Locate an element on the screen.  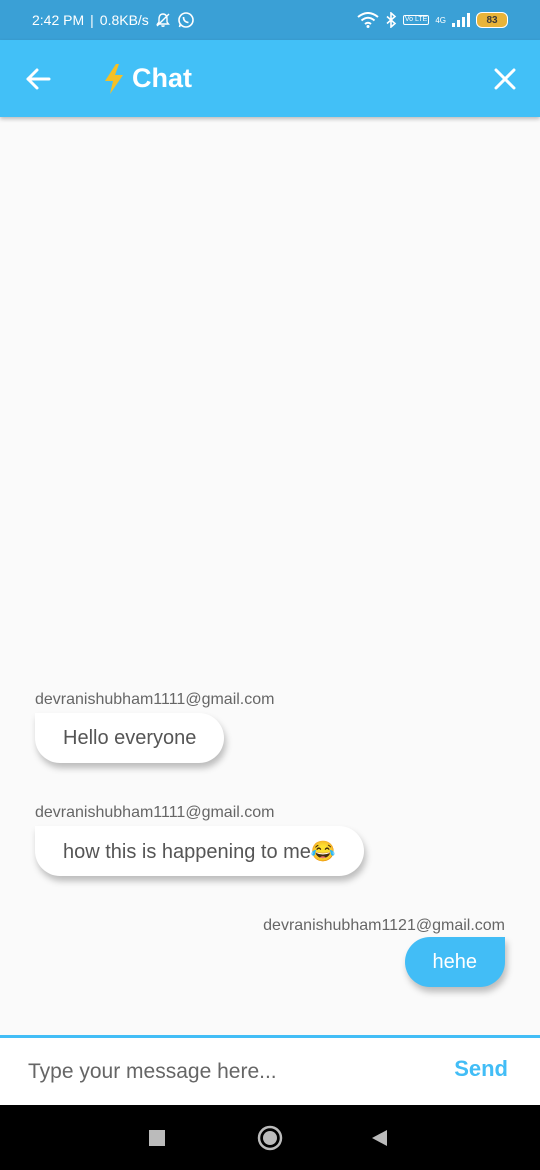
status-net-speed: 0.8KB/s is located at coordinates (124, 20).